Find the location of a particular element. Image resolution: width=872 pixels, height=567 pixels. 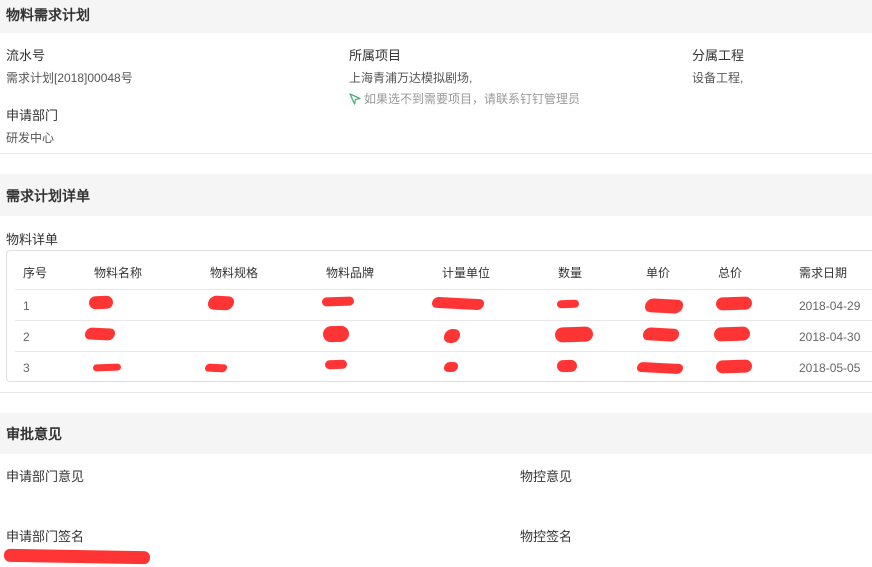

project-label: 所属项目 is located at coordinates (375, 55).